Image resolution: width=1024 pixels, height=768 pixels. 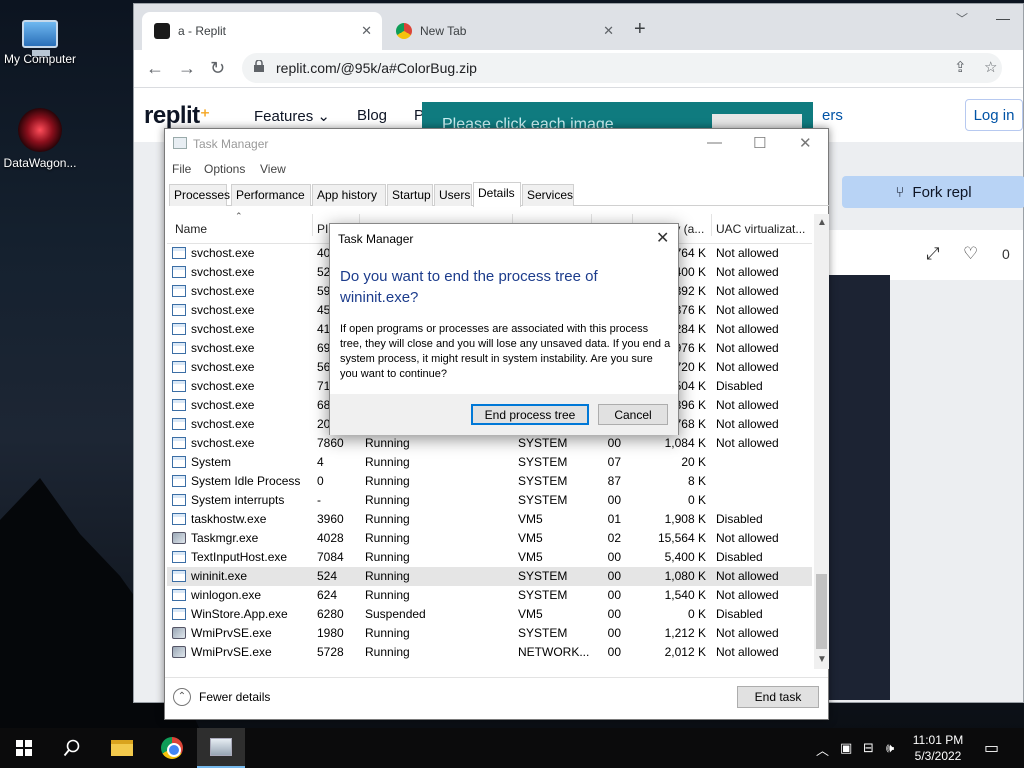 What do you see at coordinates (821, 611) in the screenshot?
I see `scrollbar-thumb` at bounding box center [821, 611].